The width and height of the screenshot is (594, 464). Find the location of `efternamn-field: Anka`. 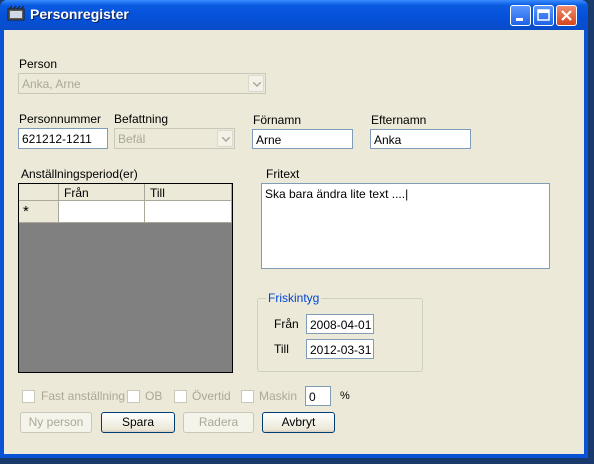

efternamn-field: Anka is located at coordinates (420, 139).